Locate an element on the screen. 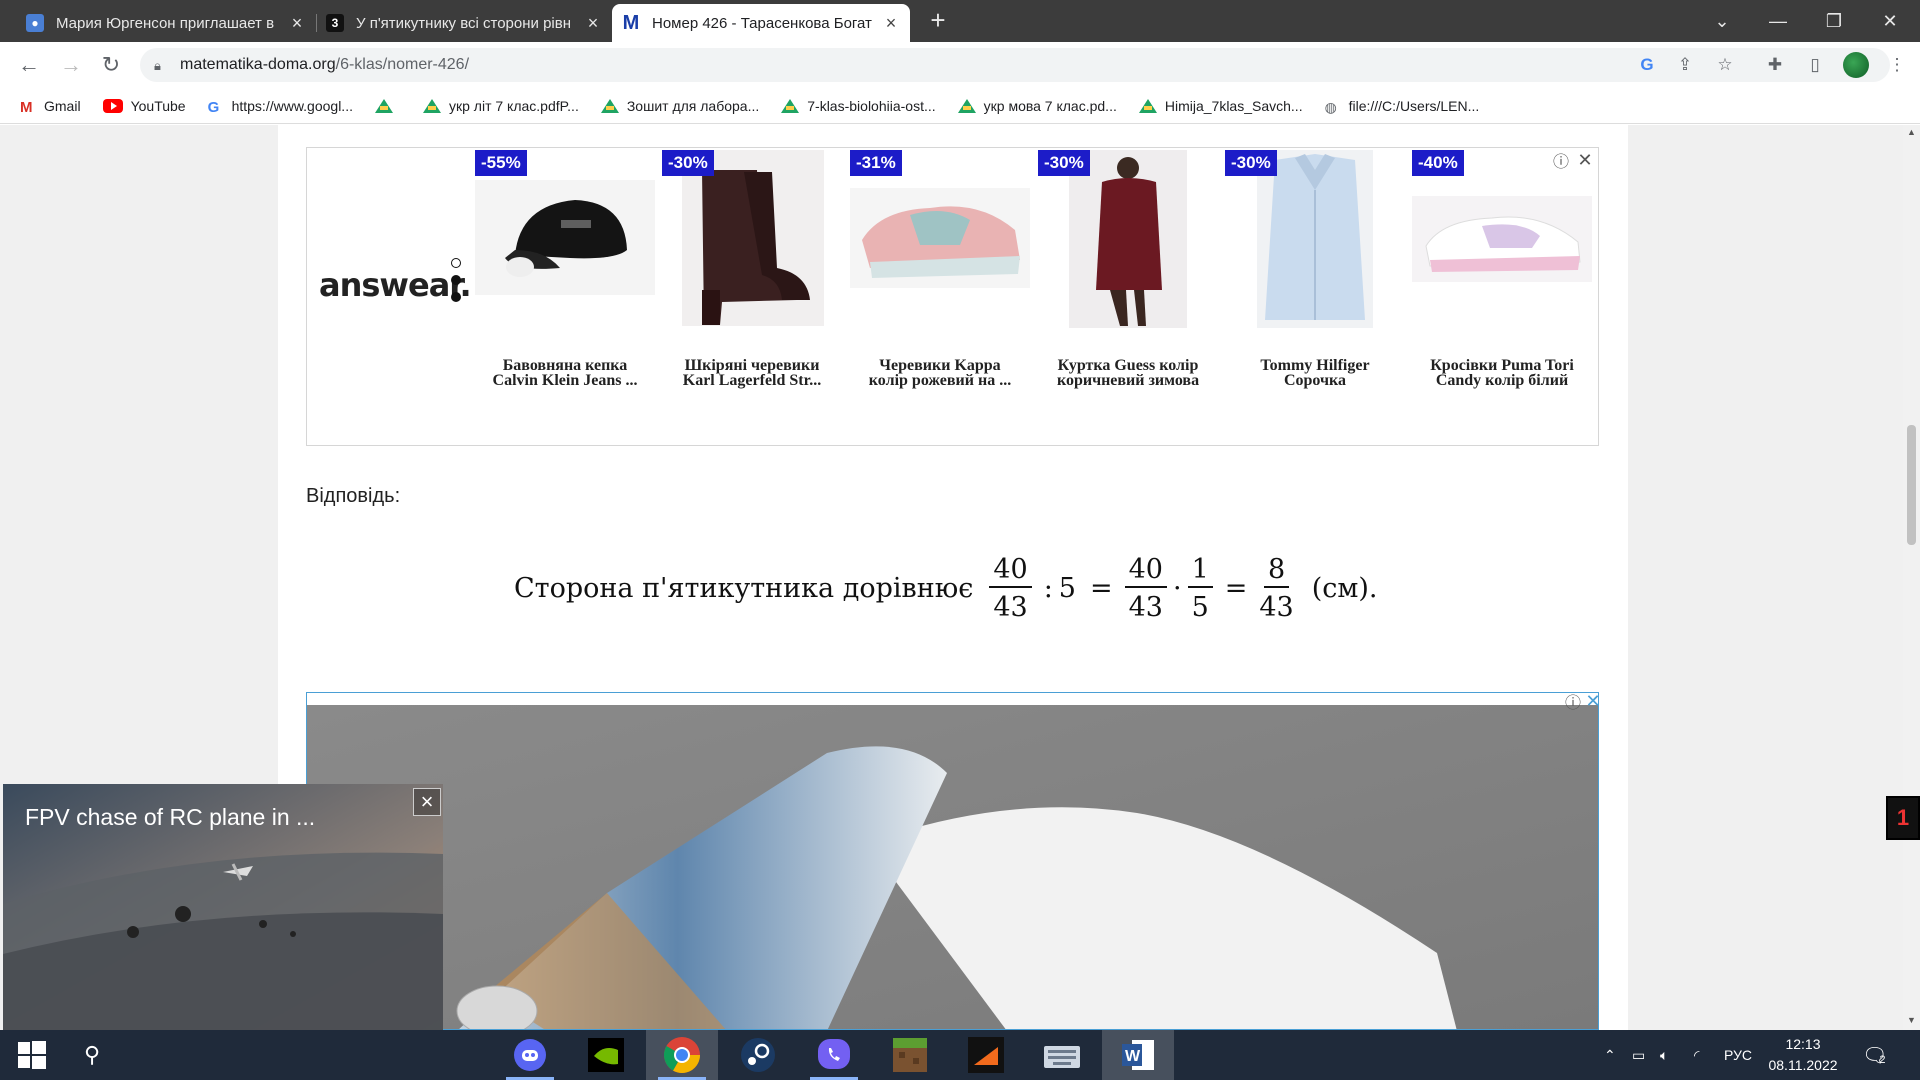 This screenshot has height=1080, width=1920. system-clock: 12:13 08.11.2022 is located at coordinates (1803, 1055).